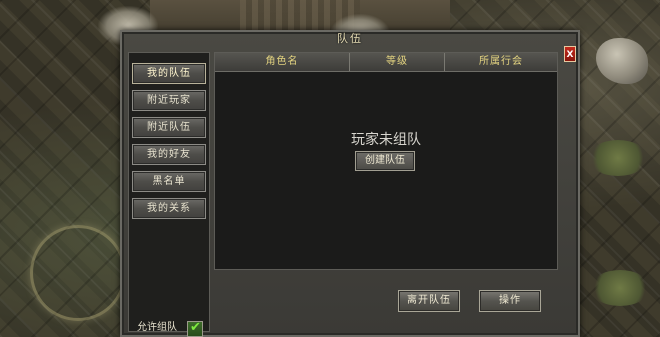 Image resolution: width=660 pixels, height=337 pixels. Describe the element at coordinates (386, 140) in the screenshot. I see `no-team-message: 玩家未组队` at that location.